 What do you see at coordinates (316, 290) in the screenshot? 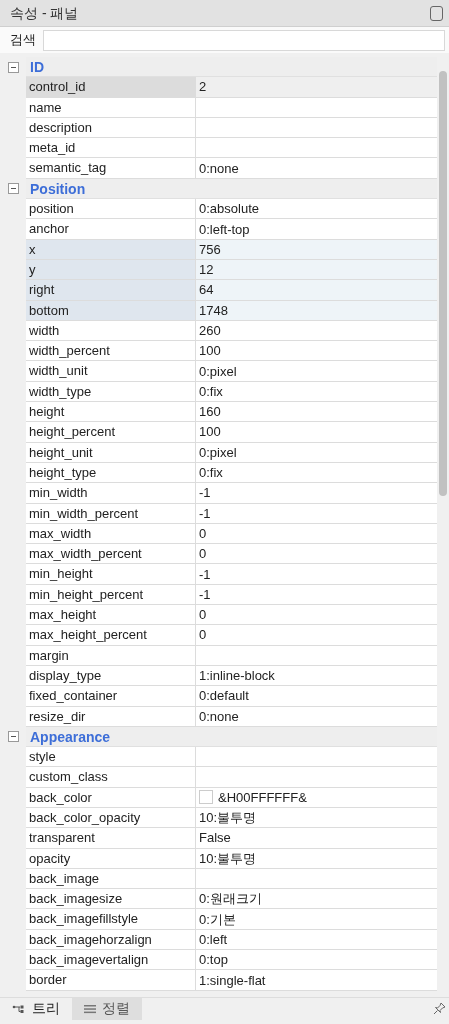
I see `value-cell: 64` at bounding box center [316, 290].